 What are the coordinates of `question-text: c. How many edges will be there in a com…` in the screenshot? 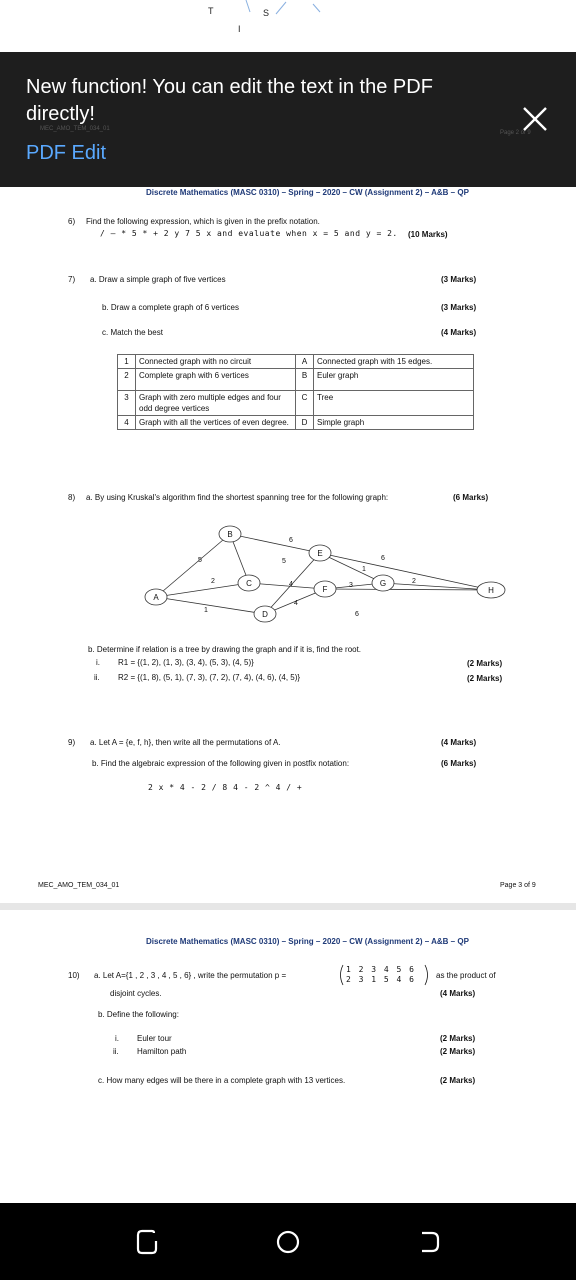 It's located at (222, 1080).